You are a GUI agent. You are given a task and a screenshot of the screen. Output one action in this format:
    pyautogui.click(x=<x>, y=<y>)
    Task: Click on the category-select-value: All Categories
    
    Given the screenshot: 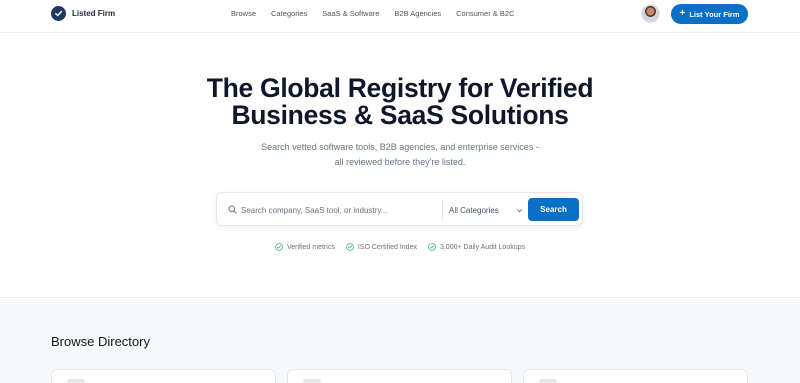 What is the action you would take?
    pyautogui.click(x=474, y=210)
    